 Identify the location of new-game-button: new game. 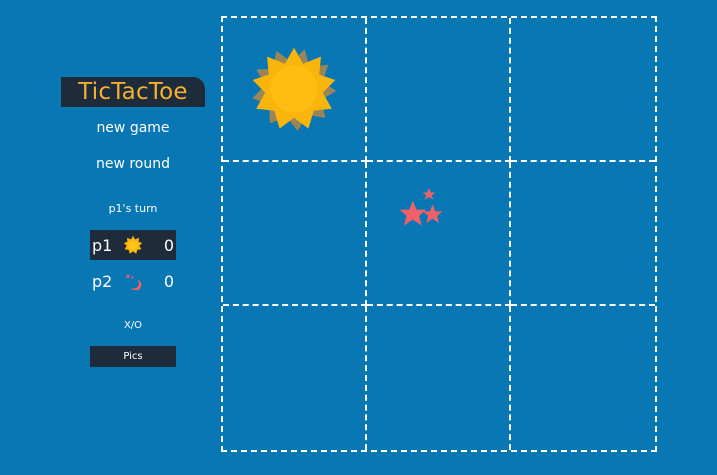
(133, 128).